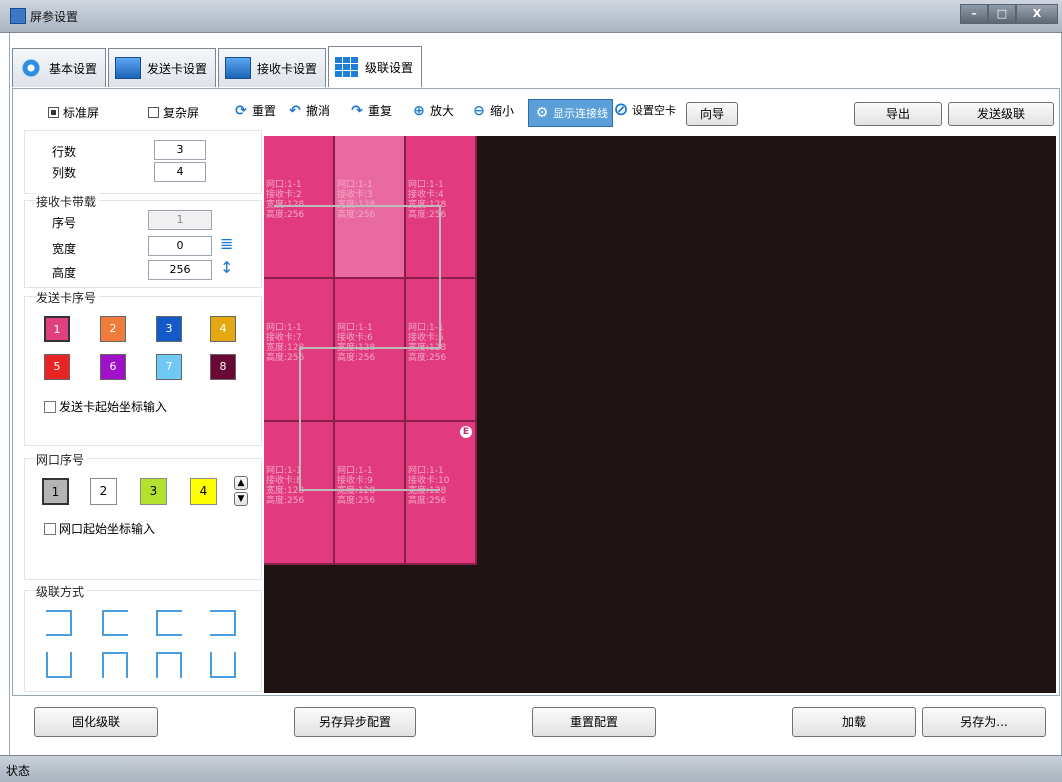 The image size is (1062, 782). What do you see at coordinates (180, 220) in the screenshot?
I see `index-input: 1` at bounding box center [180, 220].